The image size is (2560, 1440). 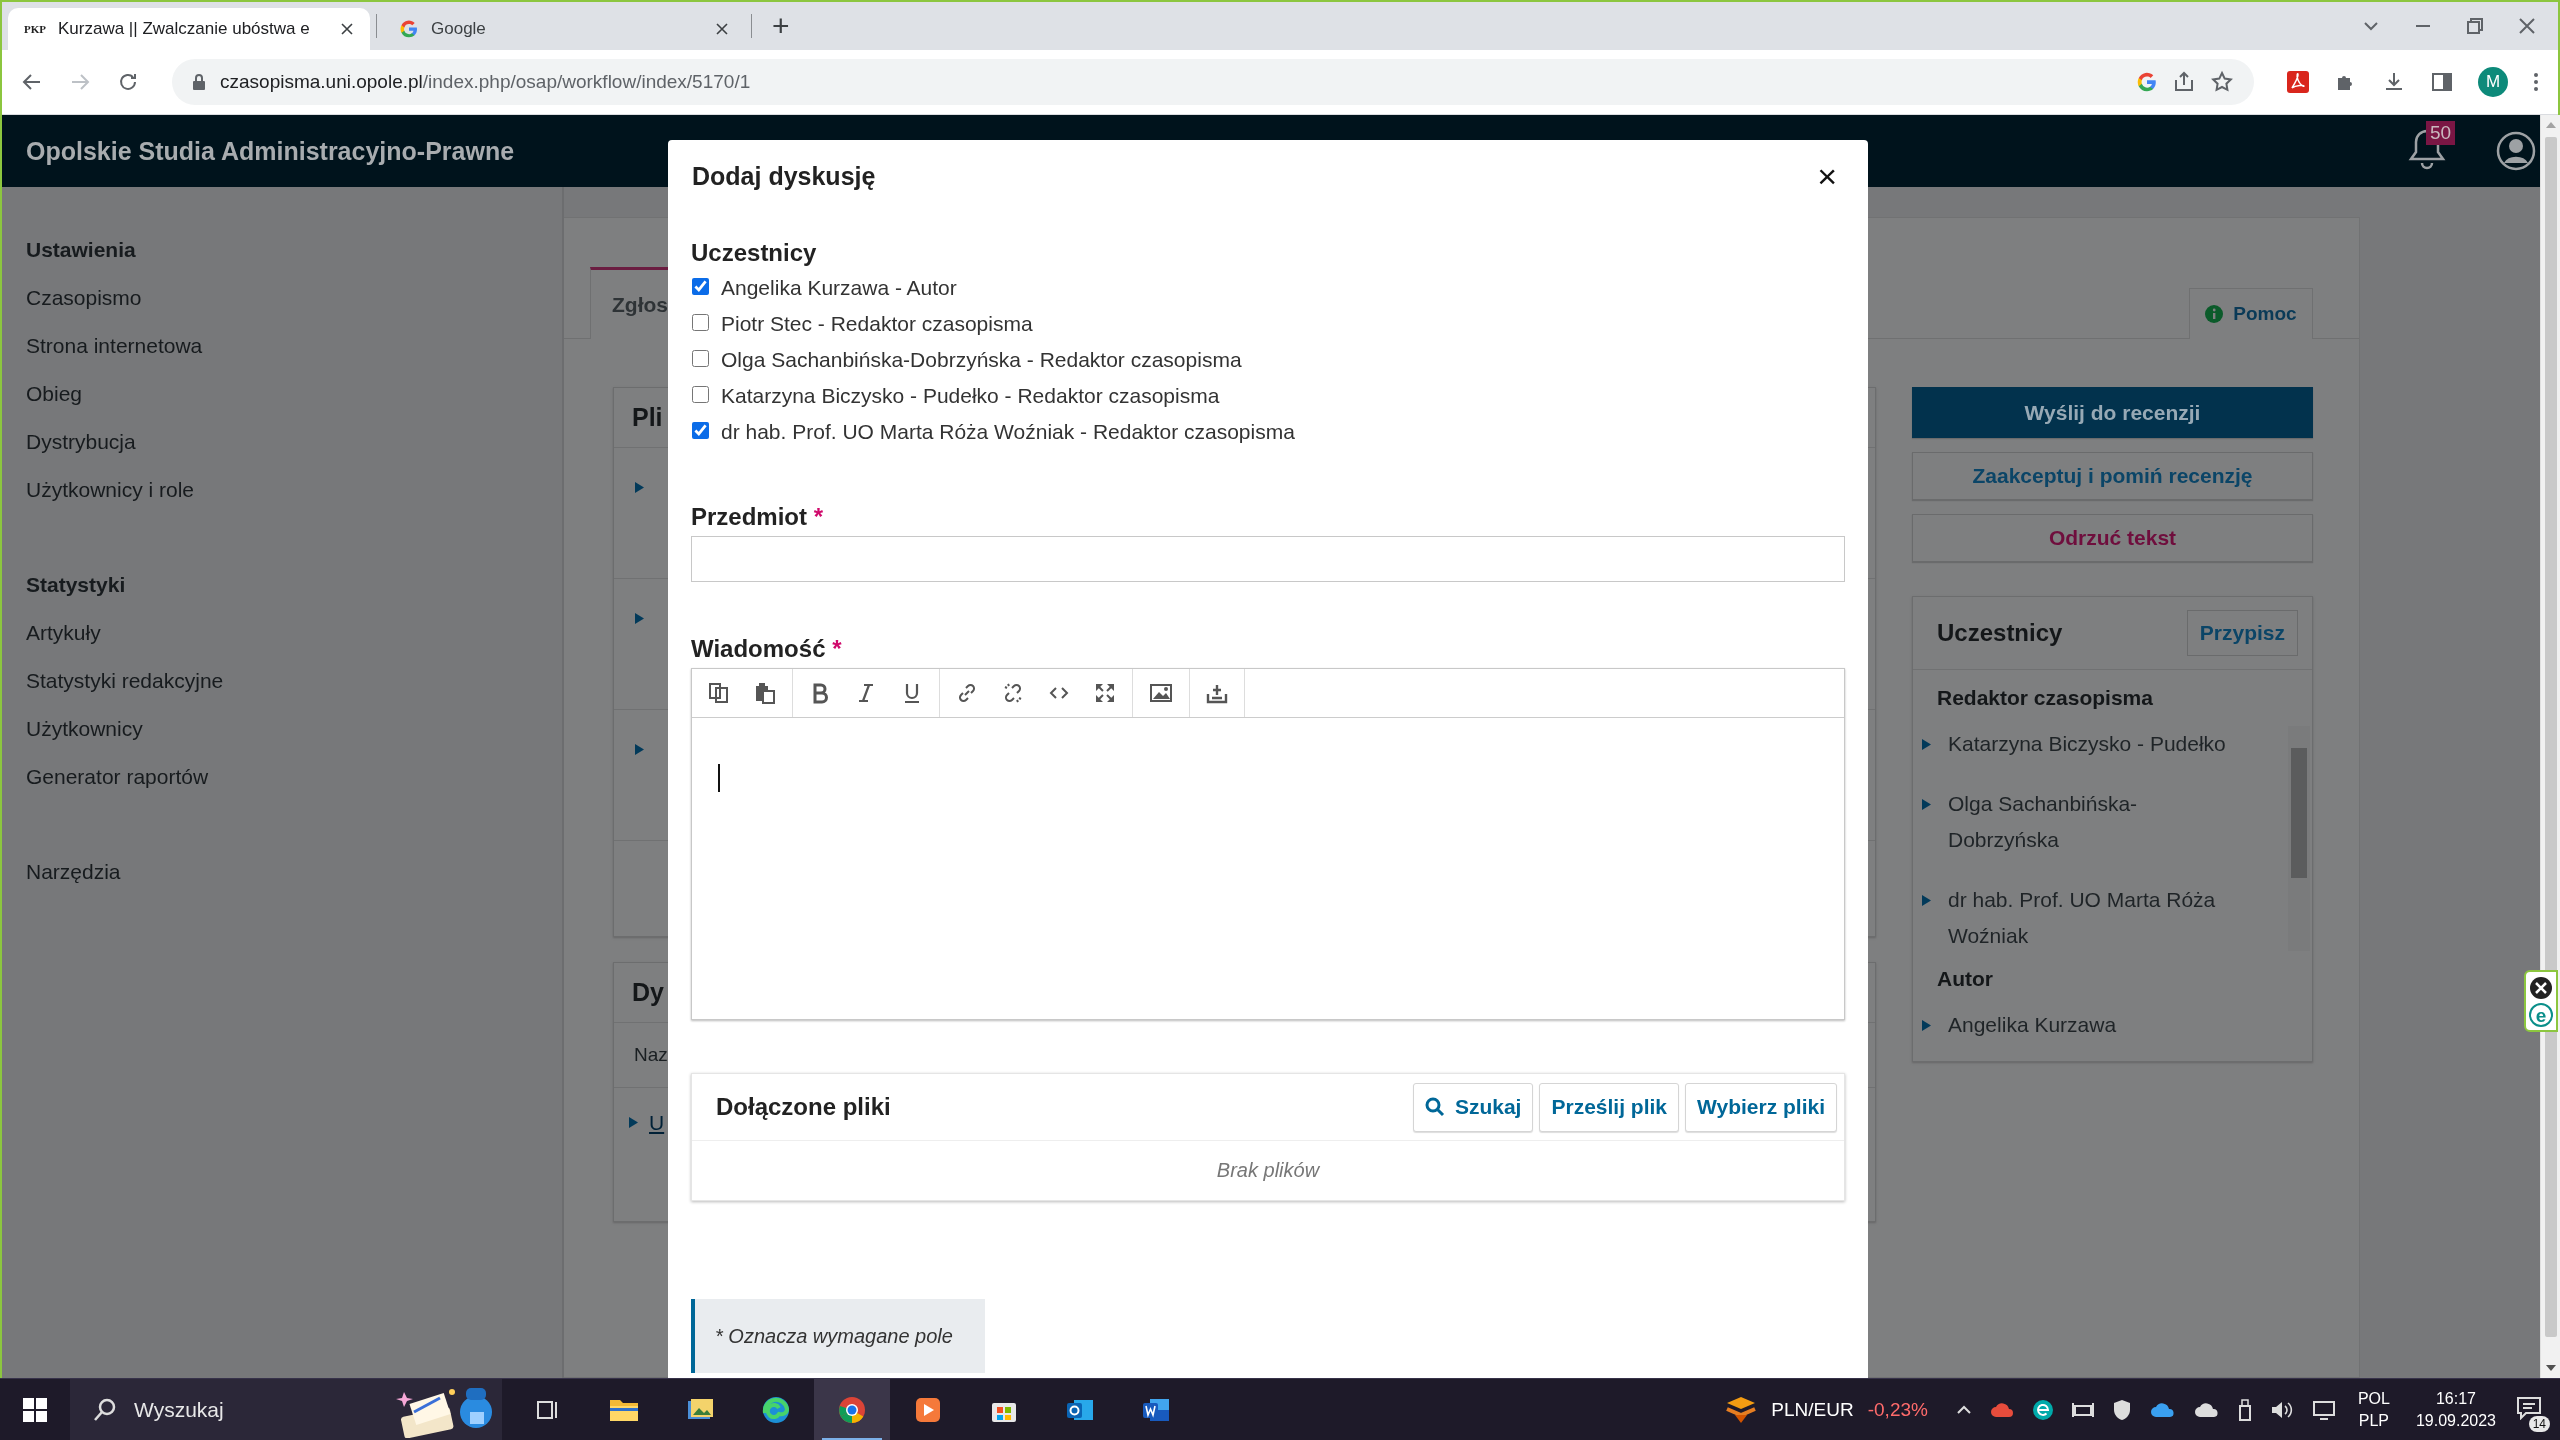 What do you see at coordinates (758, 517) in the screenshot?
I see `field-label: Przedmiot *` at bounding box center [758, 517].